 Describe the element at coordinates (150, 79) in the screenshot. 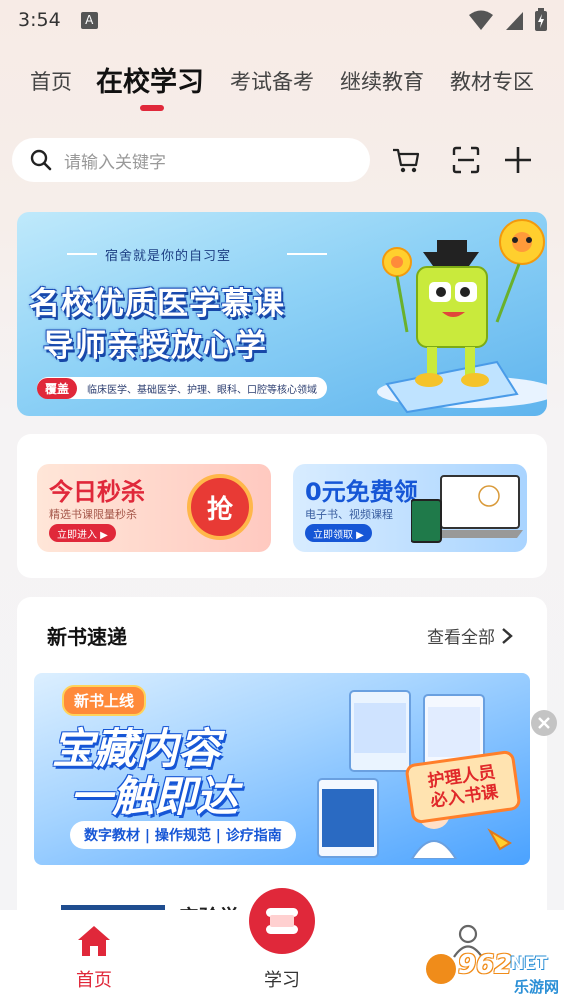

I see `tab-campus-study: 在校学习` at that location.